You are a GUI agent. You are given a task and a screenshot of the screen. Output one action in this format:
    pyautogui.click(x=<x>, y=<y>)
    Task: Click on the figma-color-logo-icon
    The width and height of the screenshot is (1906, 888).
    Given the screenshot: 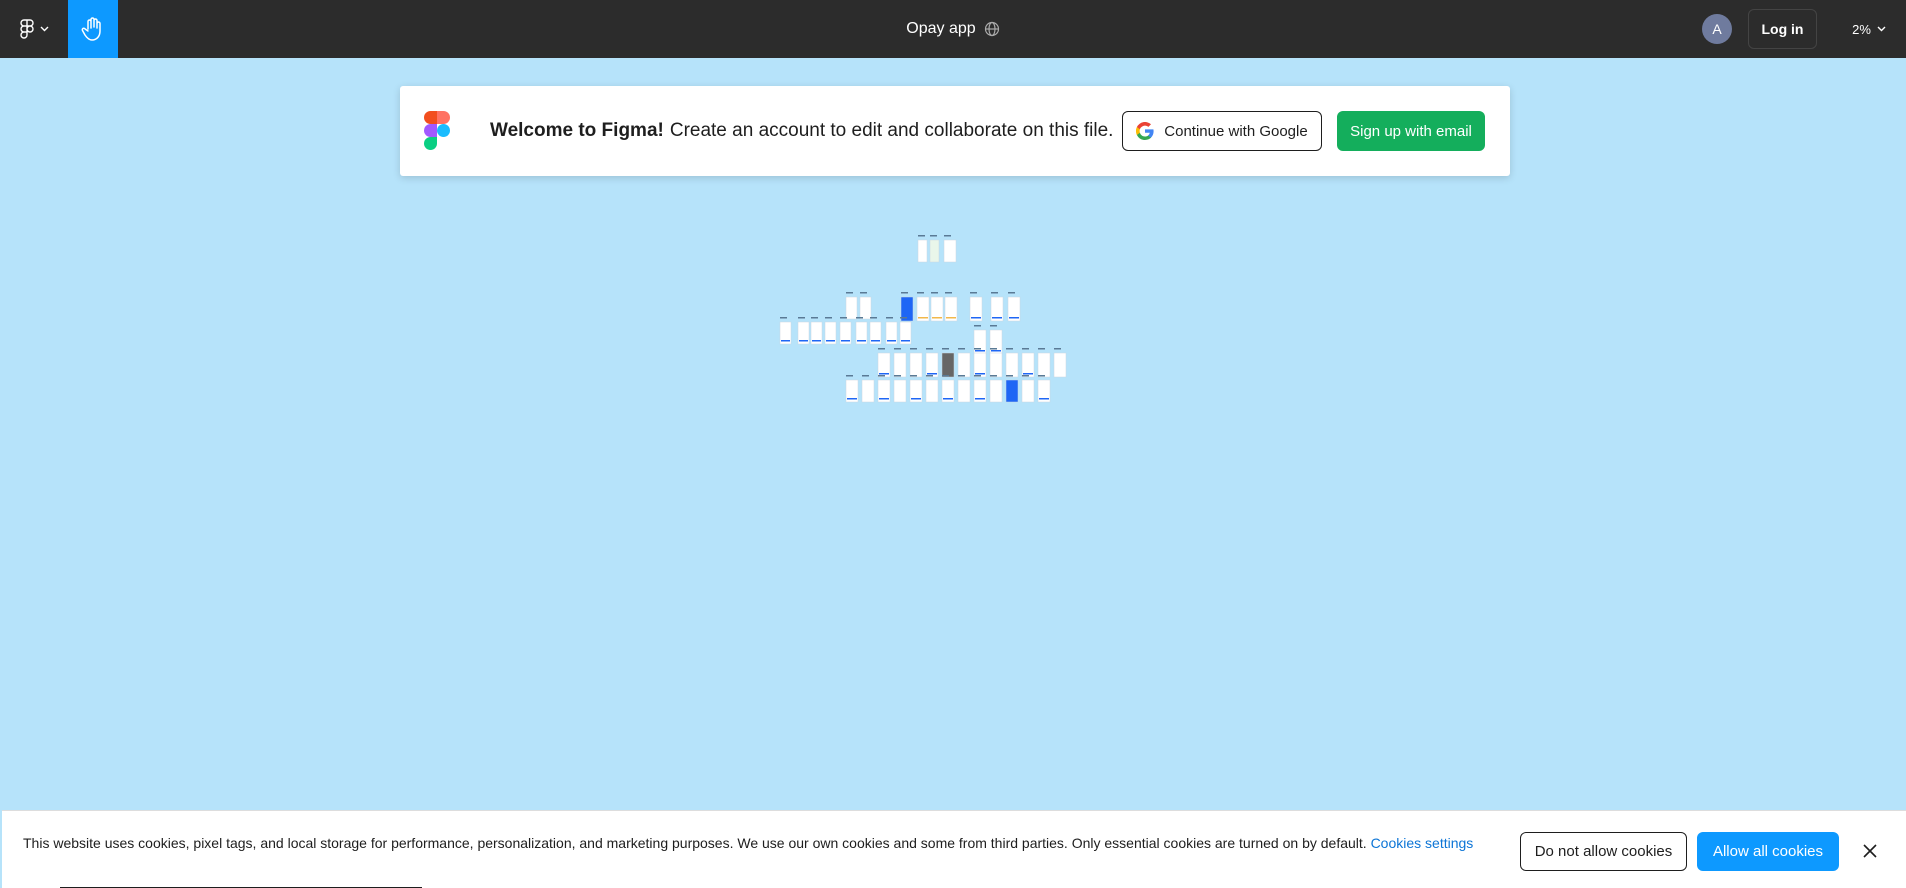 What is the action you would take?
    pyautogui.click(x=437, y=130)
    